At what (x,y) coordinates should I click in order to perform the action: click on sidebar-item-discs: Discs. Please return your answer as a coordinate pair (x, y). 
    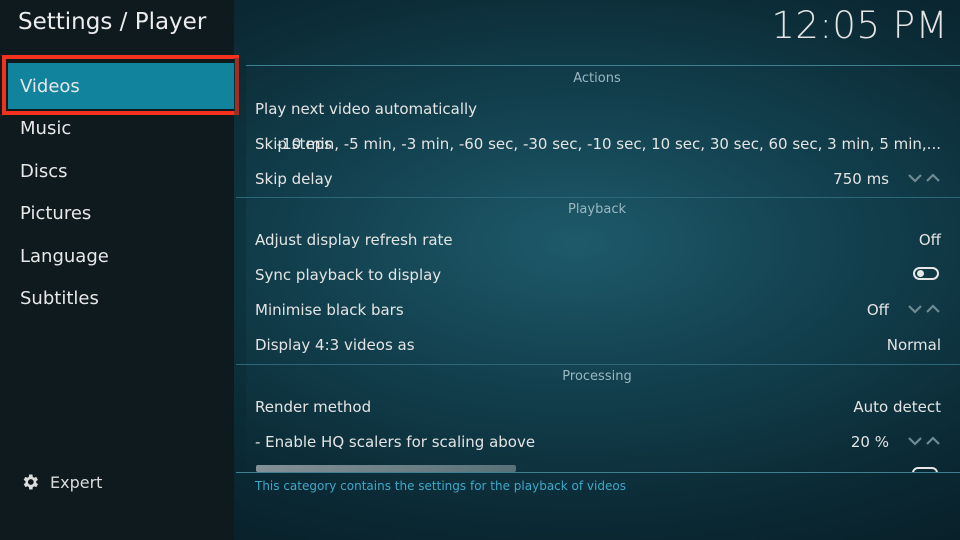
    Looking at the image, I should click on (44, 171).